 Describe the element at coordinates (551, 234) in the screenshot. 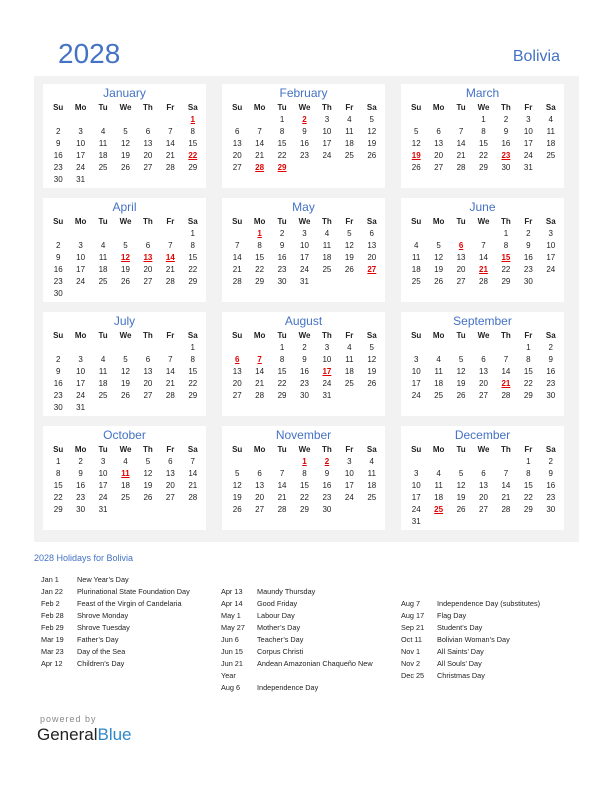

I see `day-cell: 3` at that location.